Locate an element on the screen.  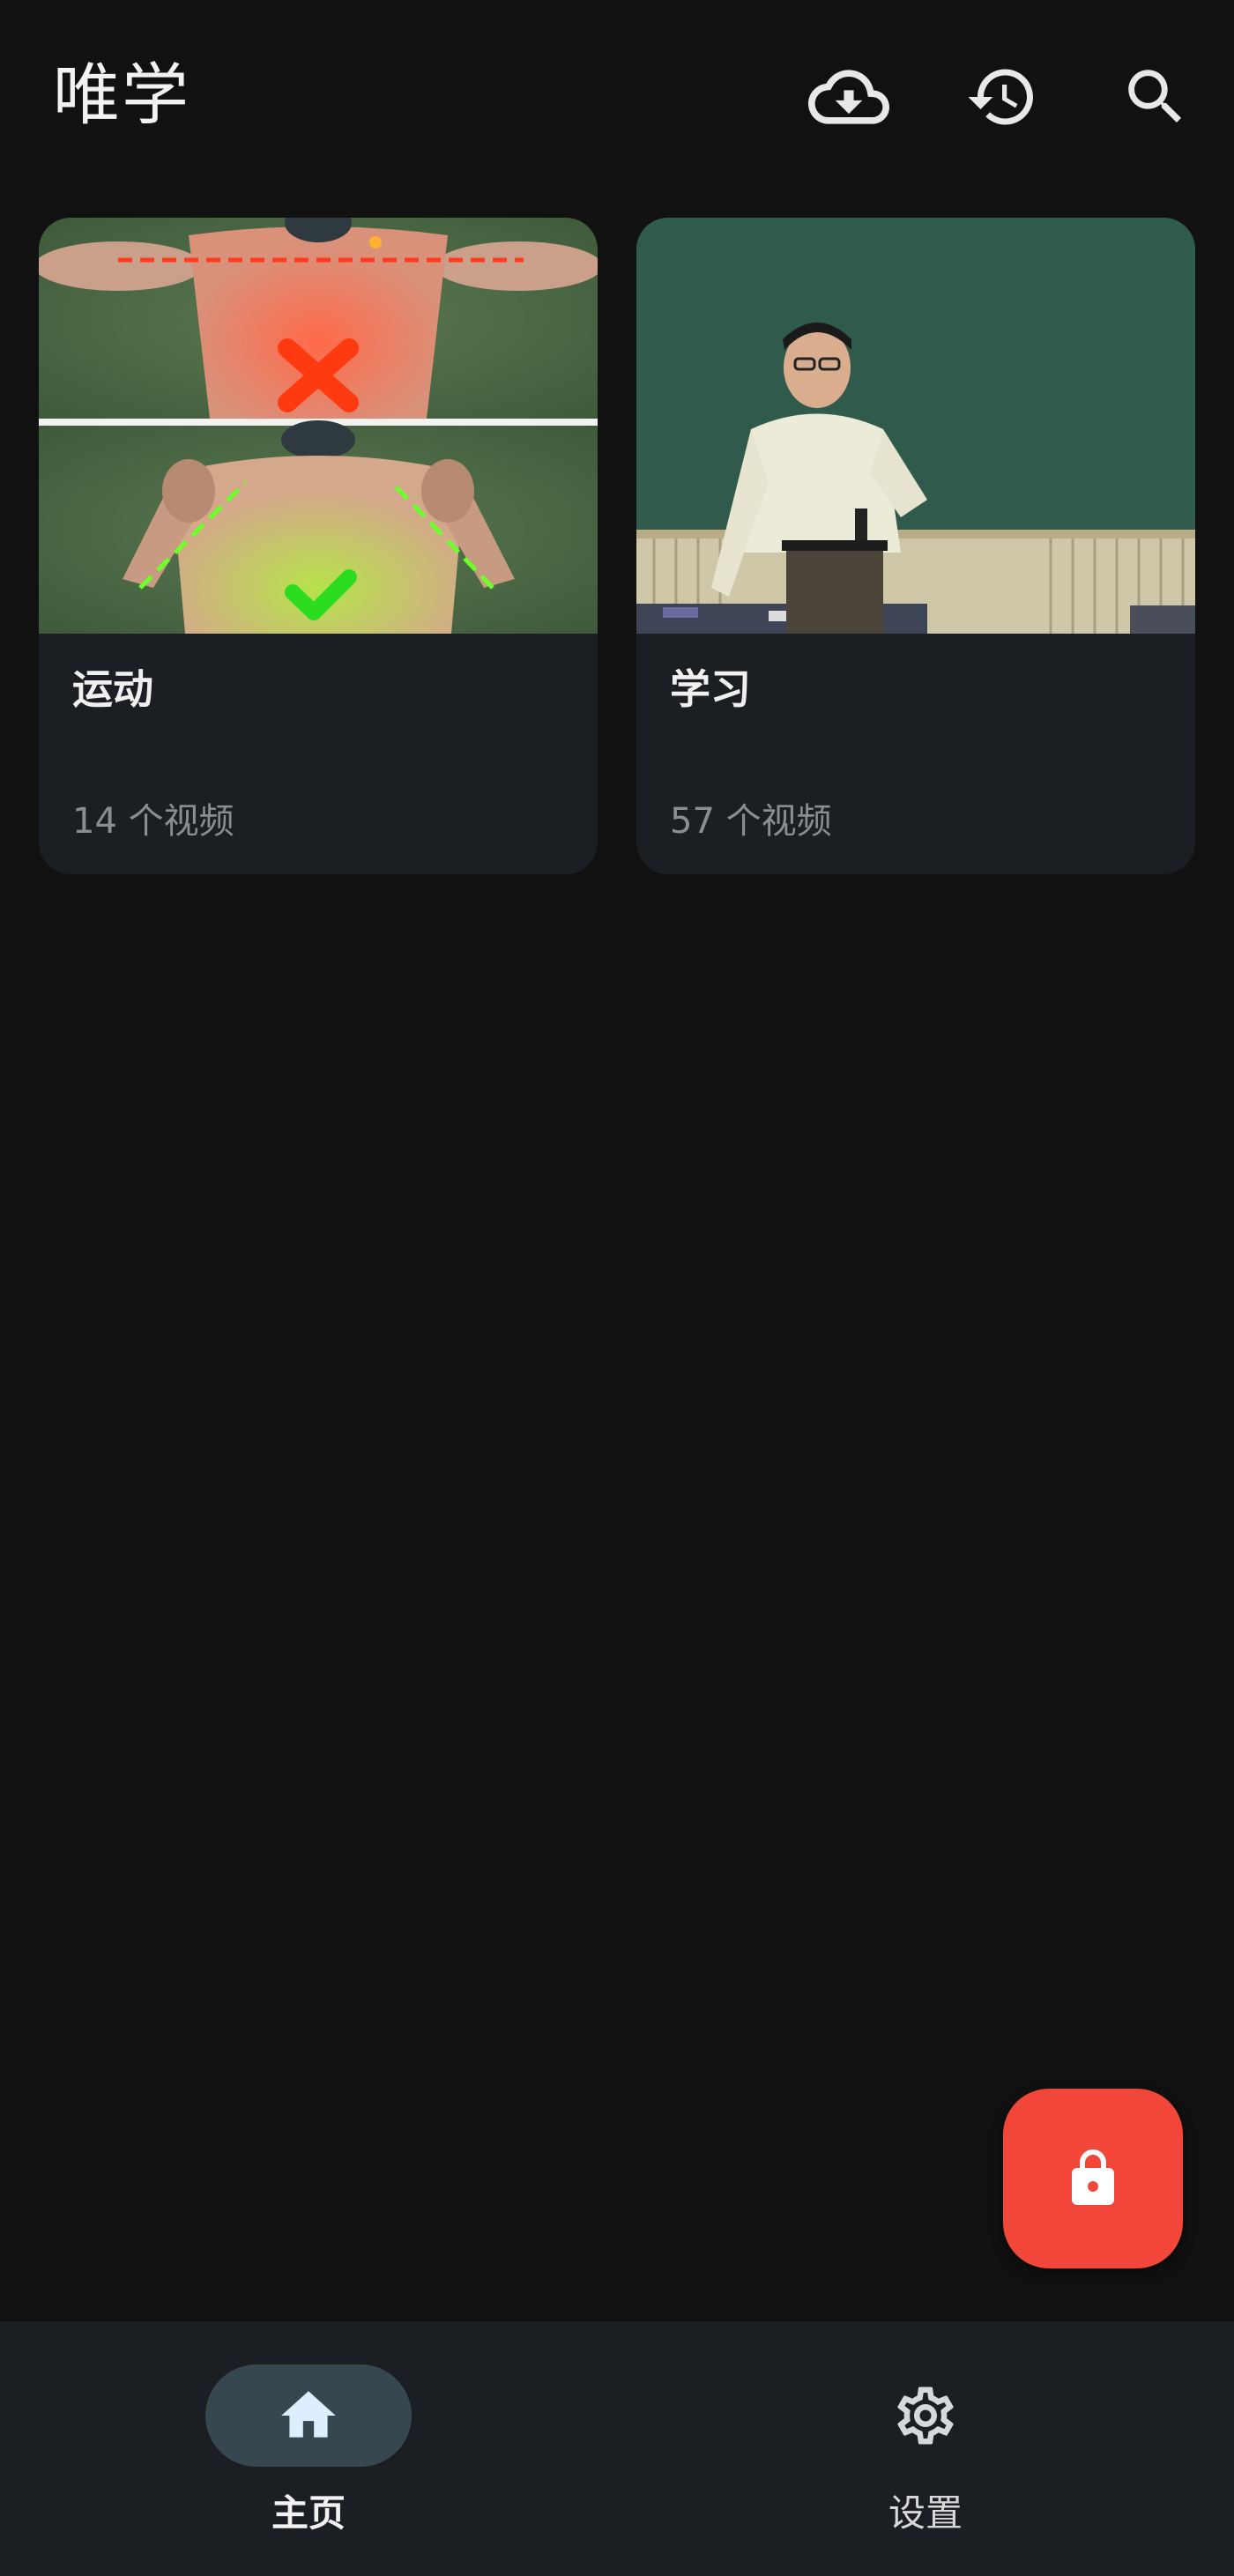
exercise-thumbnail is located at coordinates (318, 426).